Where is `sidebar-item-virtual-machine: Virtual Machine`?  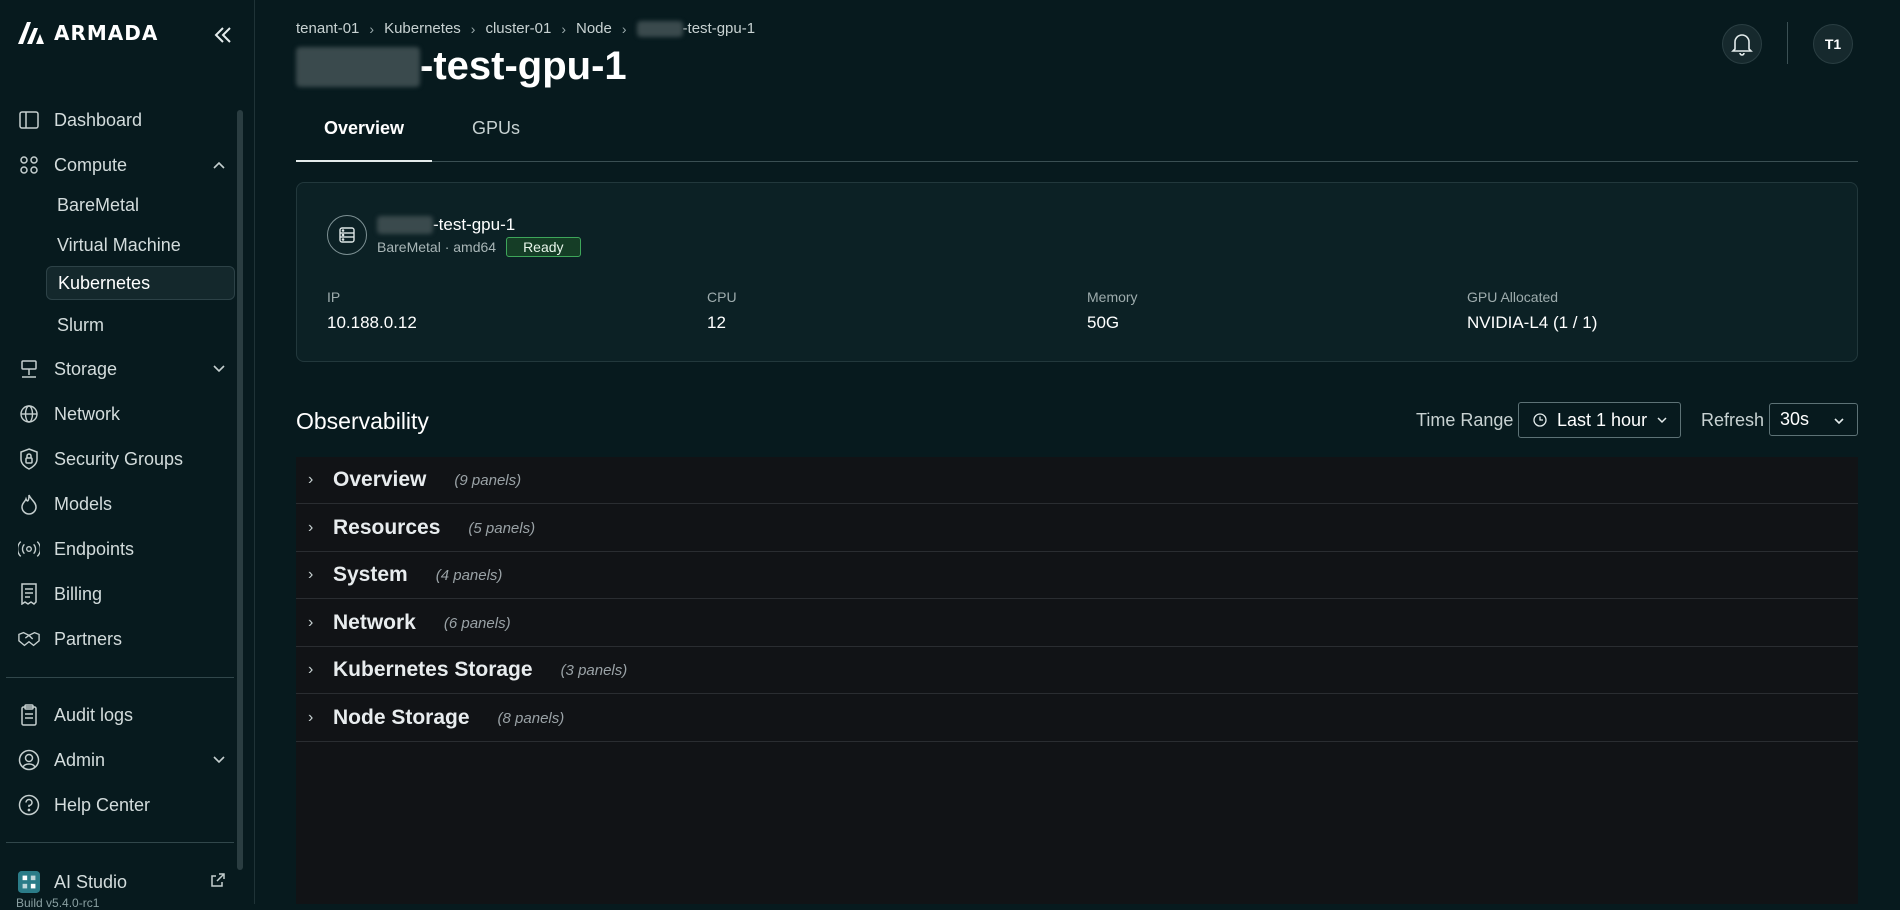 sidebar-item-virtual-machine: Virtual Machine is located at coordinates (140, 245).